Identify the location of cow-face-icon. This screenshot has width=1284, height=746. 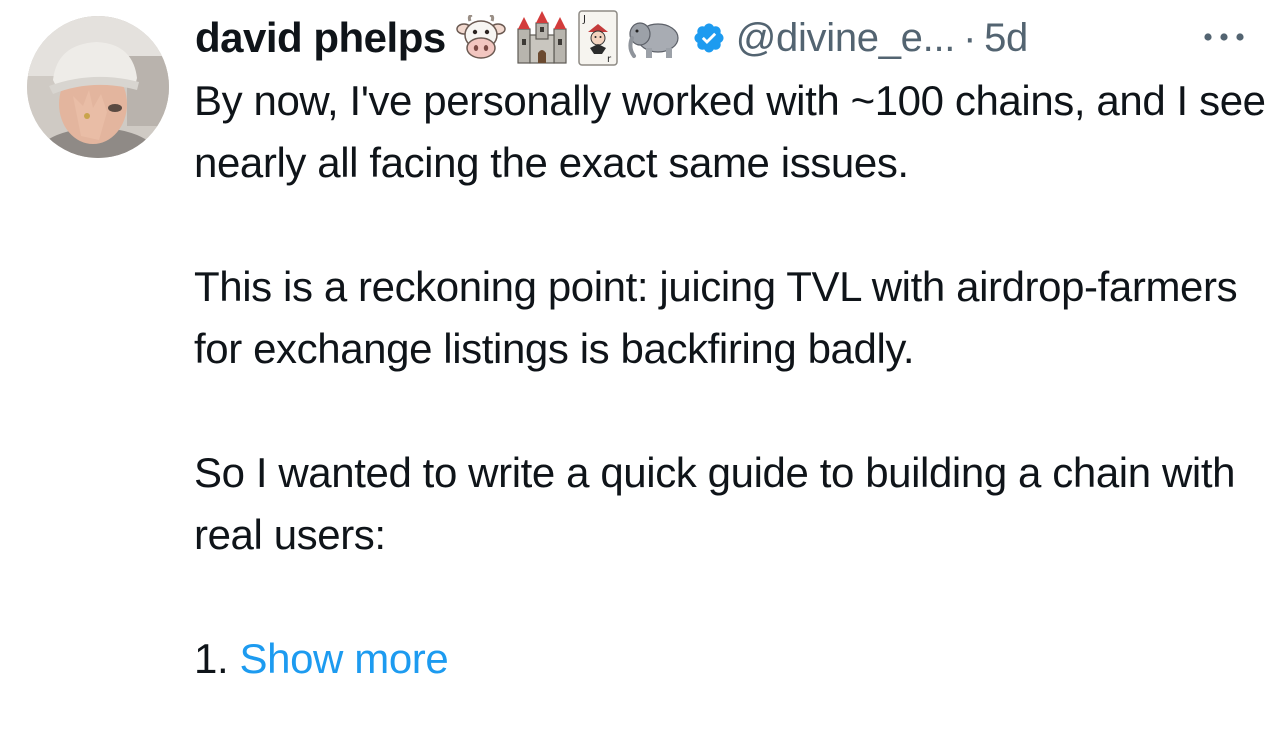
(480, 38).